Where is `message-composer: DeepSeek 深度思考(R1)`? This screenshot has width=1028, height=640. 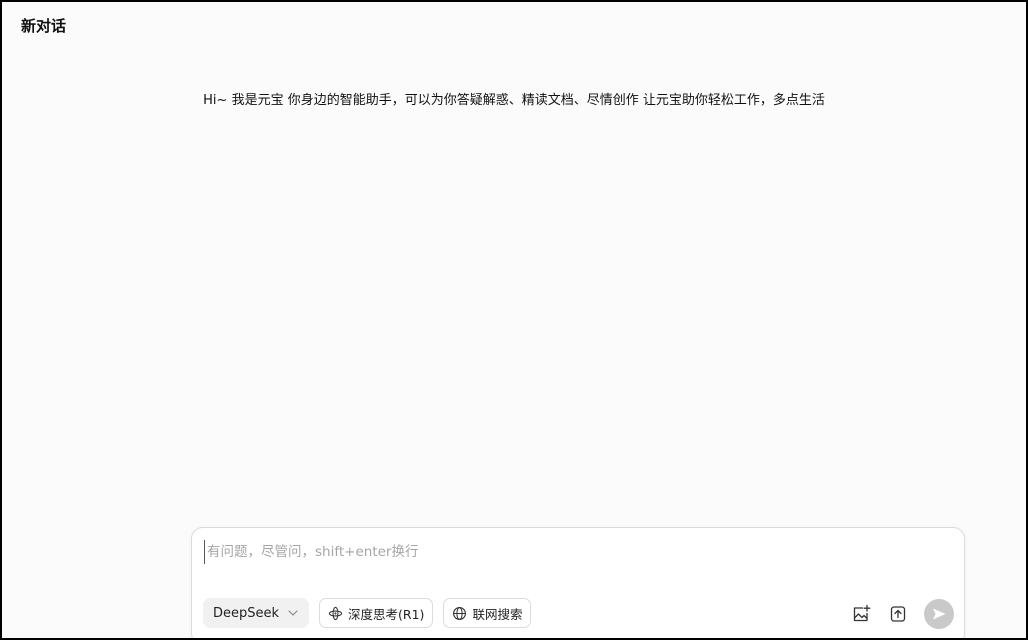 message-composer: DeepSeek 深度思考(R1) is located at coordinates (578, 582).